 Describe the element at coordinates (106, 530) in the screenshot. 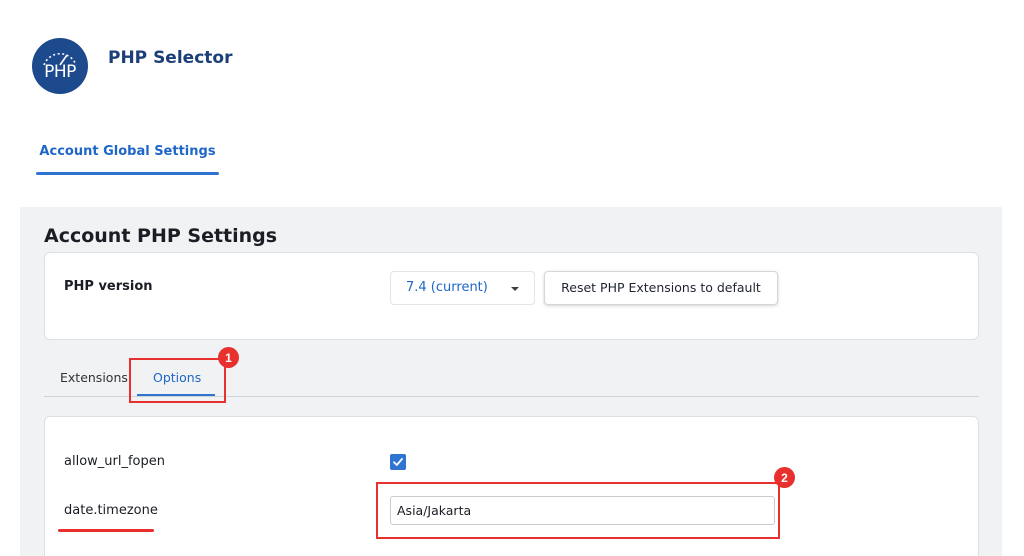

I see `annotation-underline` at that location.